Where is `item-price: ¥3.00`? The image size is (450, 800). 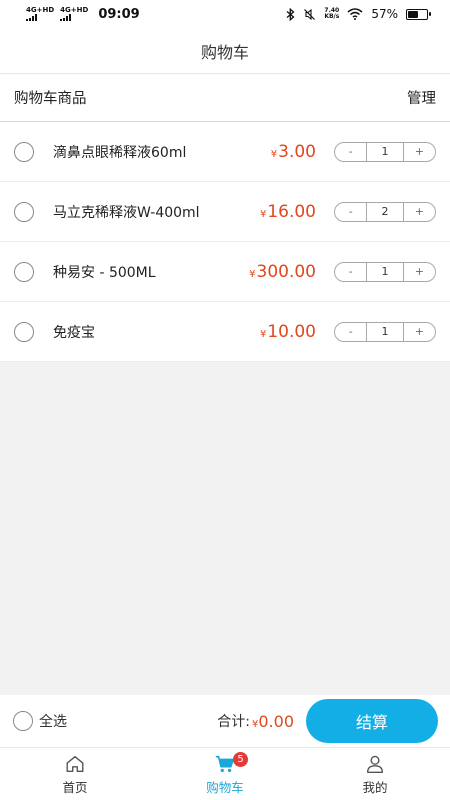 item-price: ¥3.00 is located at coordinates (293, 152).